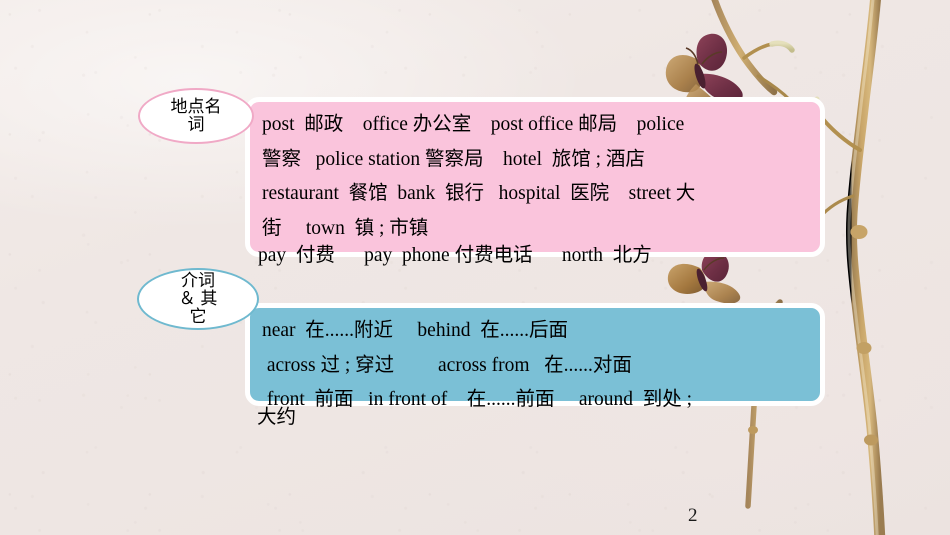 The width and height of the screenshot is (950, 535). I want to click on upper-branch-group, so click(753, 51).